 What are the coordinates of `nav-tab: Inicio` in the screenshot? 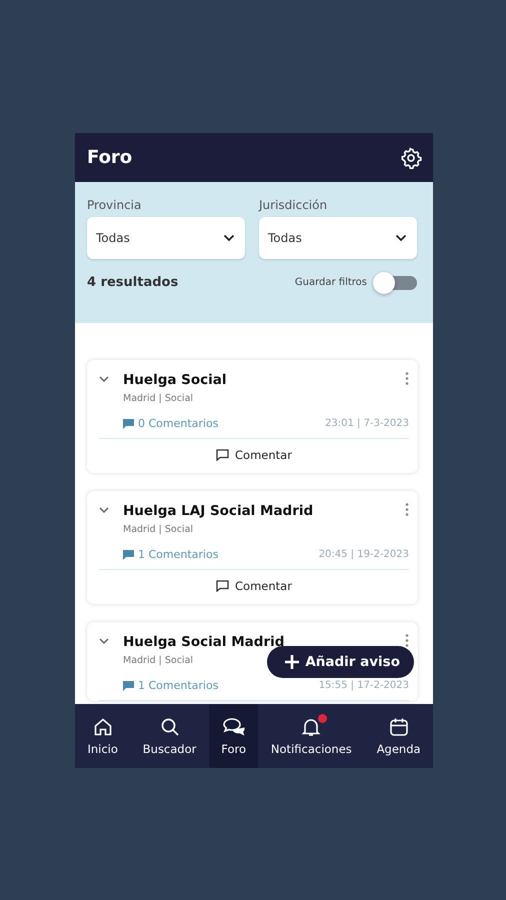 It's located at (102, 736).